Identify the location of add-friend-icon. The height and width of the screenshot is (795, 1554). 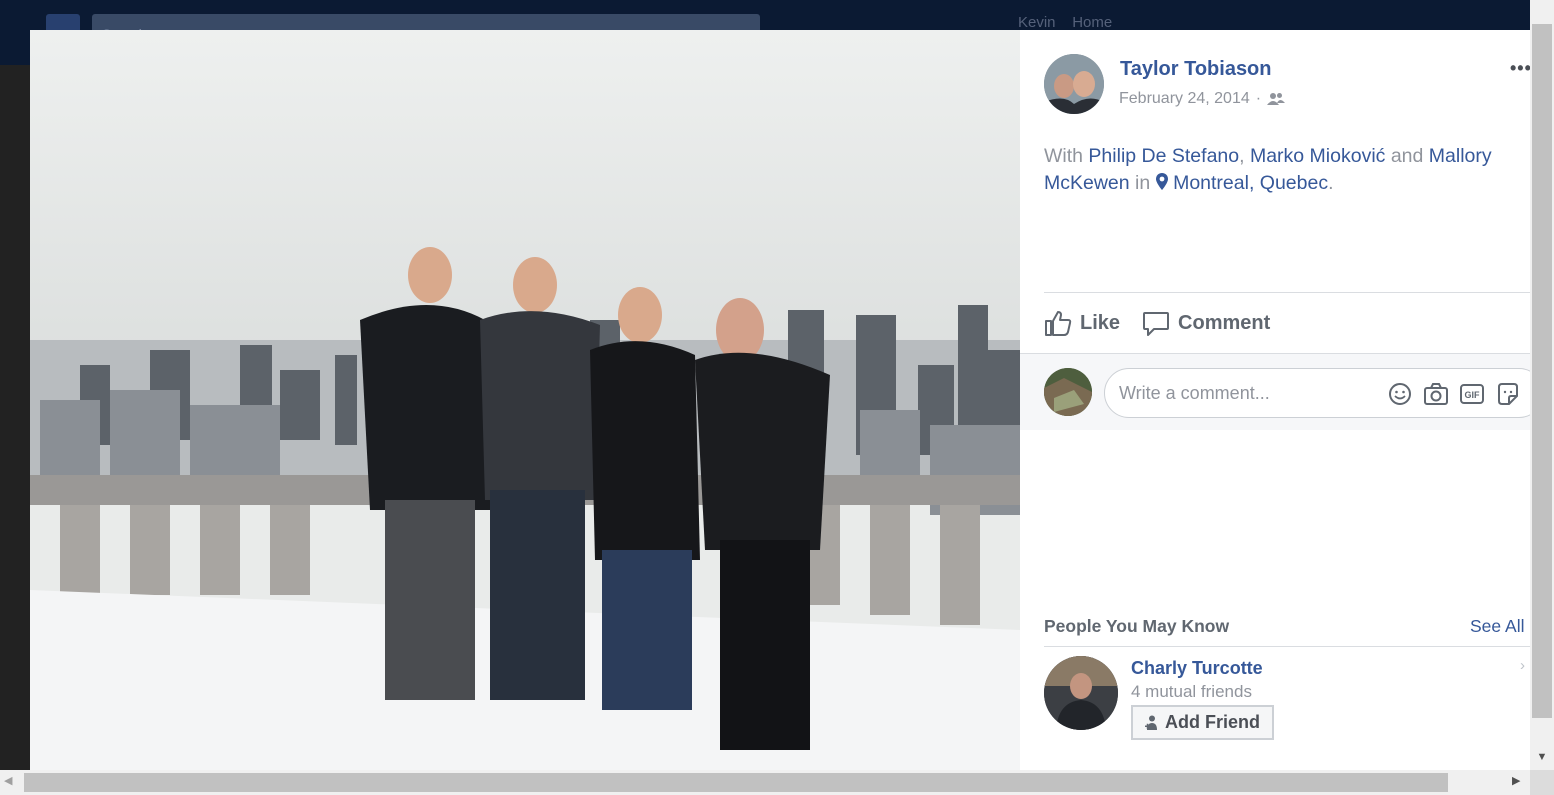
(1151, 722).